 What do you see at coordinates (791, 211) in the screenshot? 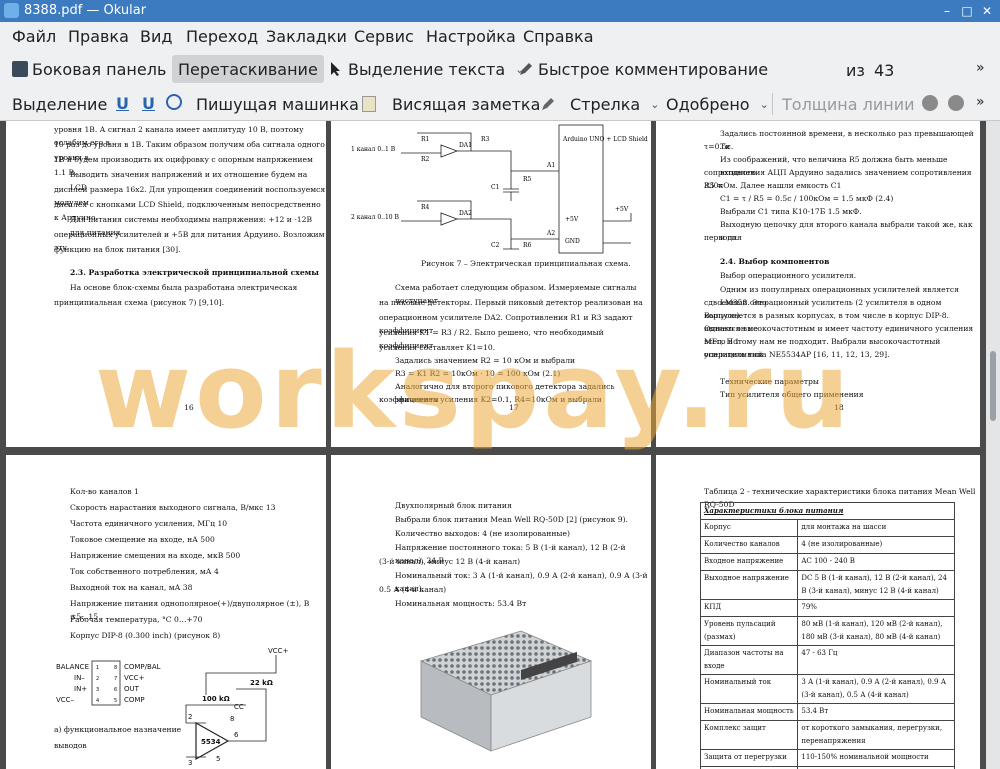
I see `text-line: Выбрали C1 типа K10-17Б 1.5 мкФ.` at bounding box center [791, 211].